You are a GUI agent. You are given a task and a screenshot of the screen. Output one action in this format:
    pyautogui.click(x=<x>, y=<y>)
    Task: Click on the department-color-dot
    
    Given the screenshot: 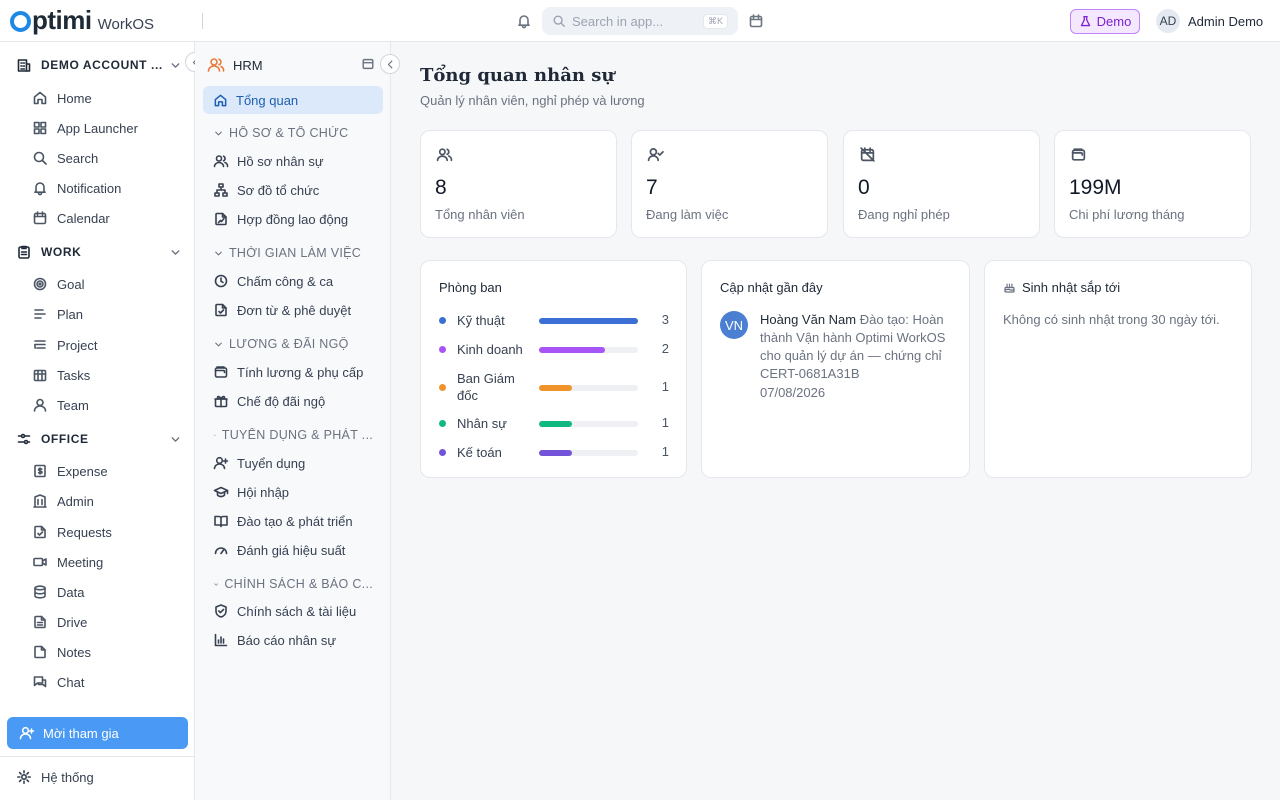 What is the action you would take?
    pyautogui.click(x=442, y=423)
    